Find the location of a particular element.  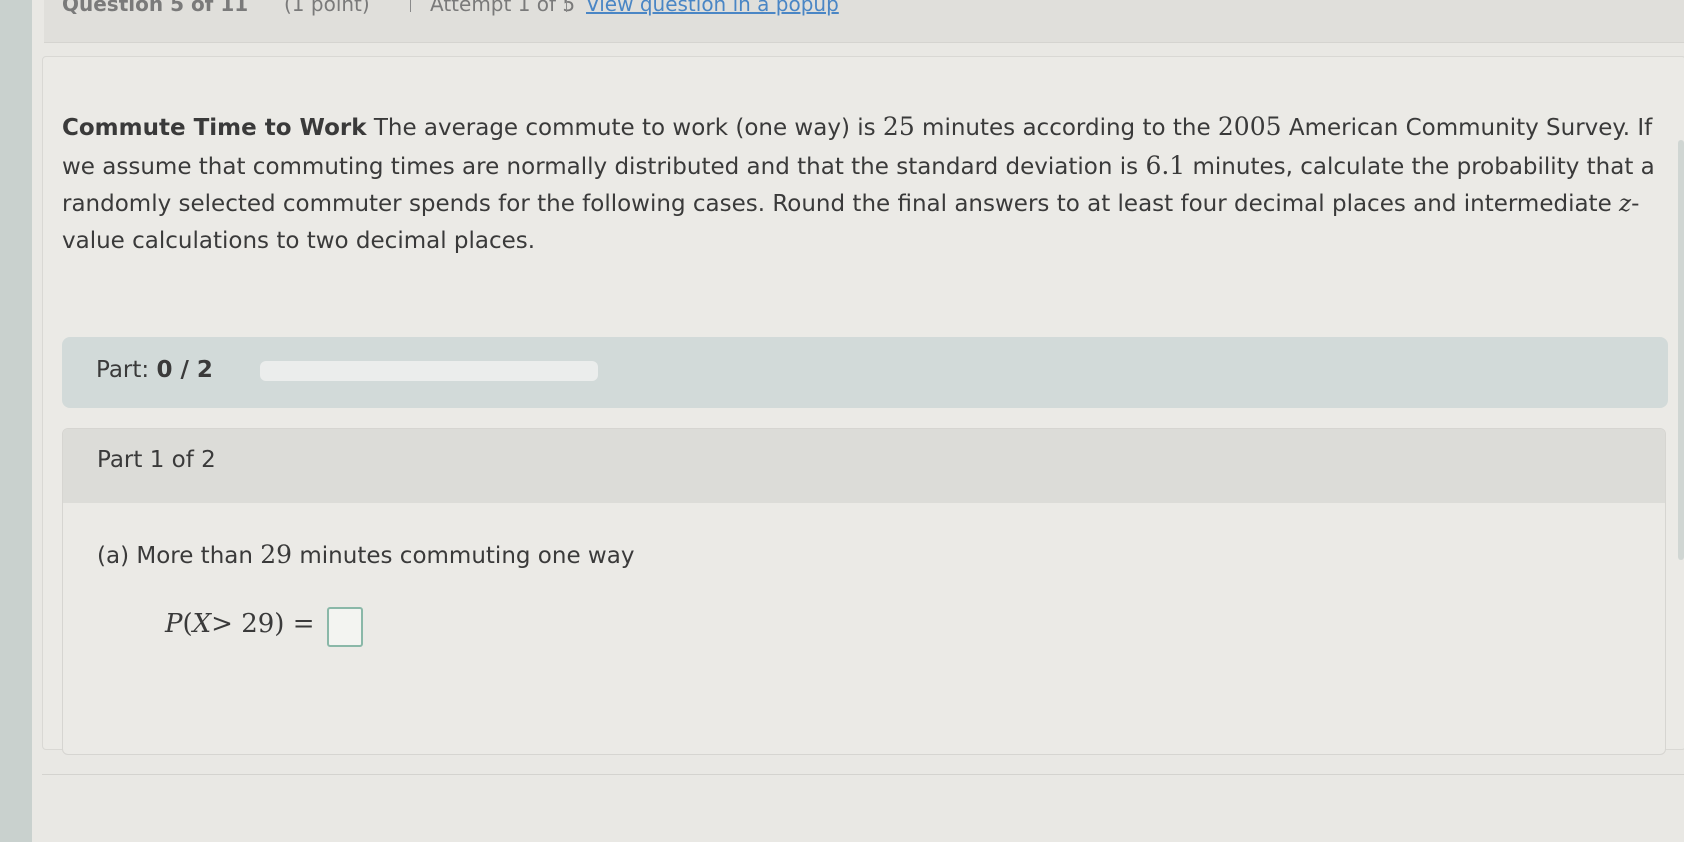

equation-rest: > 29) = is located at coordinates (263, 624).